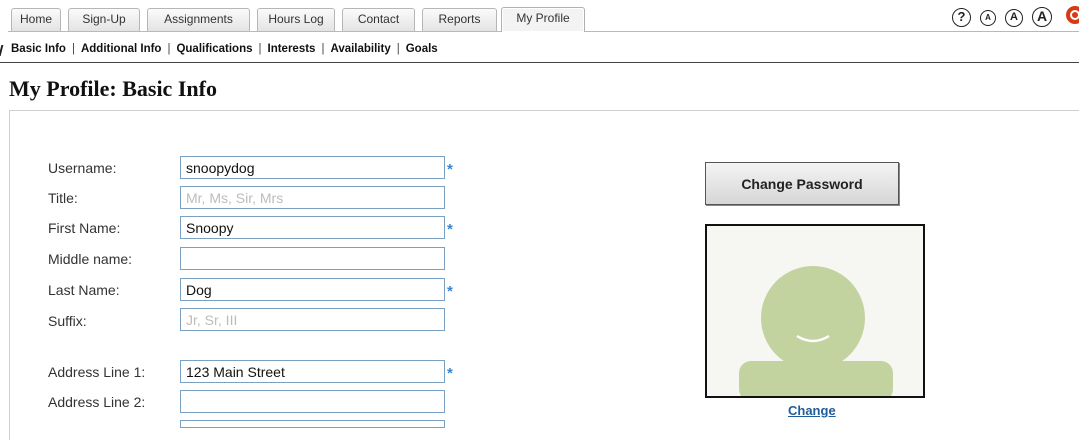 The image size is (1079, 440). Describe the element at coordinates (422, 49) in the screenshot. I see `subnav-goals: Goals` at that location.